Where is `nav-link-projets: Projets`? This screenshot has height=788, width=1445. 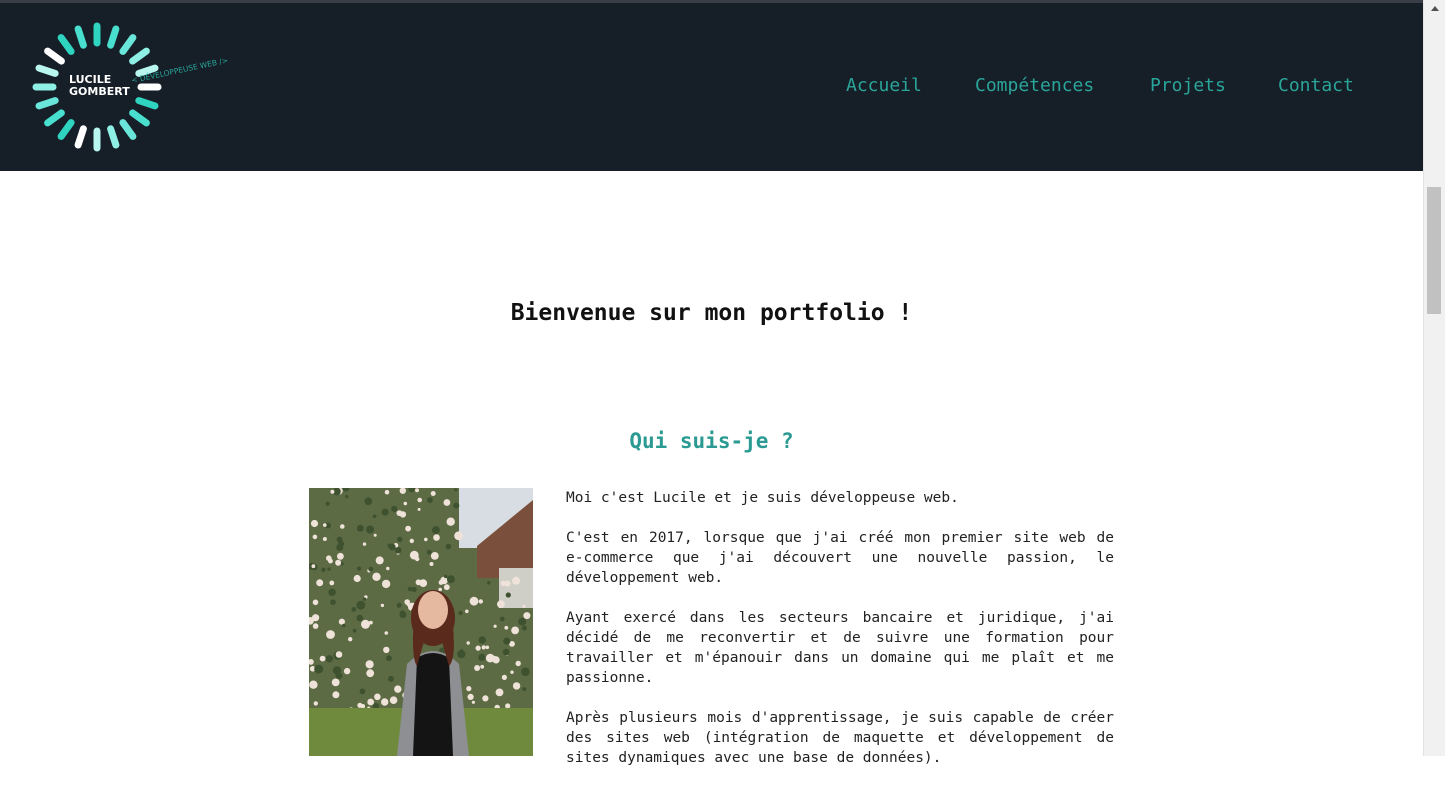
nav-link-projets: Projets is located at coordinates (1188, 85).